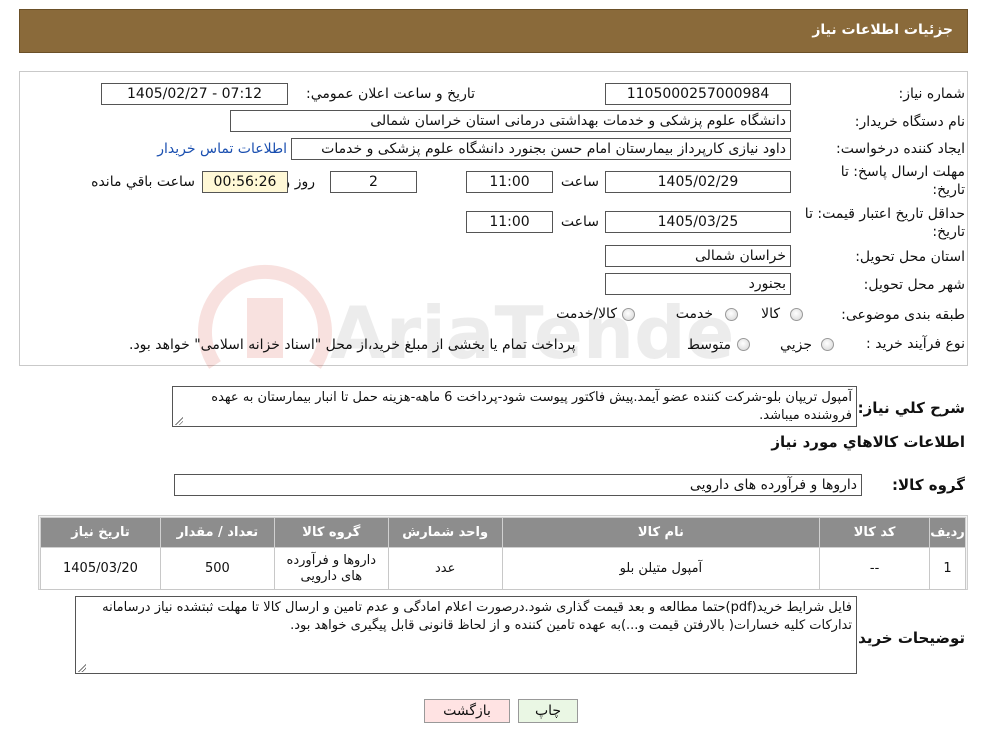 The height and width of the screenshot is (744, 985). What do you see at coordinates (331, 568) in the screenshot?
I see `cell-group: داروها و فرآورده های دارویی` at bounding box center [331, 568].